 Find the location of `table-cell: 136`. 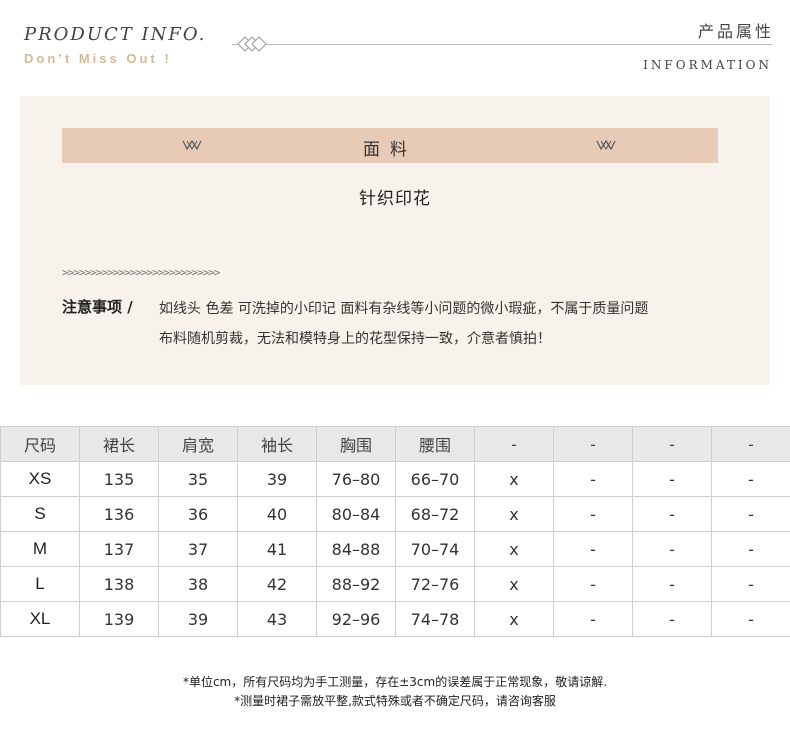

table-cell: 136 is located at coordinates (119, 514).